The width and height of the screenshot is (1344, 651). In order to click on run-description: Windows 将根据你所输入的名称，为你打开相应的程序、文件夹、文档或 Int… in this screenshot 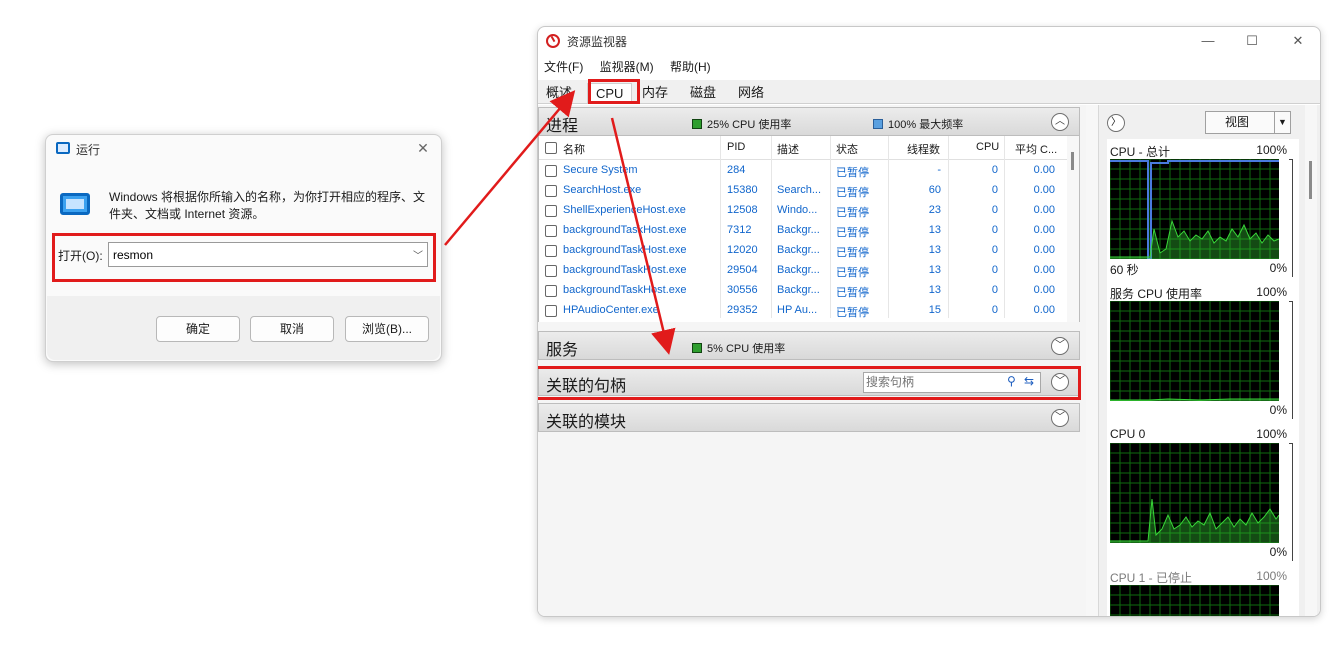, I will do `click(267, 205)`.